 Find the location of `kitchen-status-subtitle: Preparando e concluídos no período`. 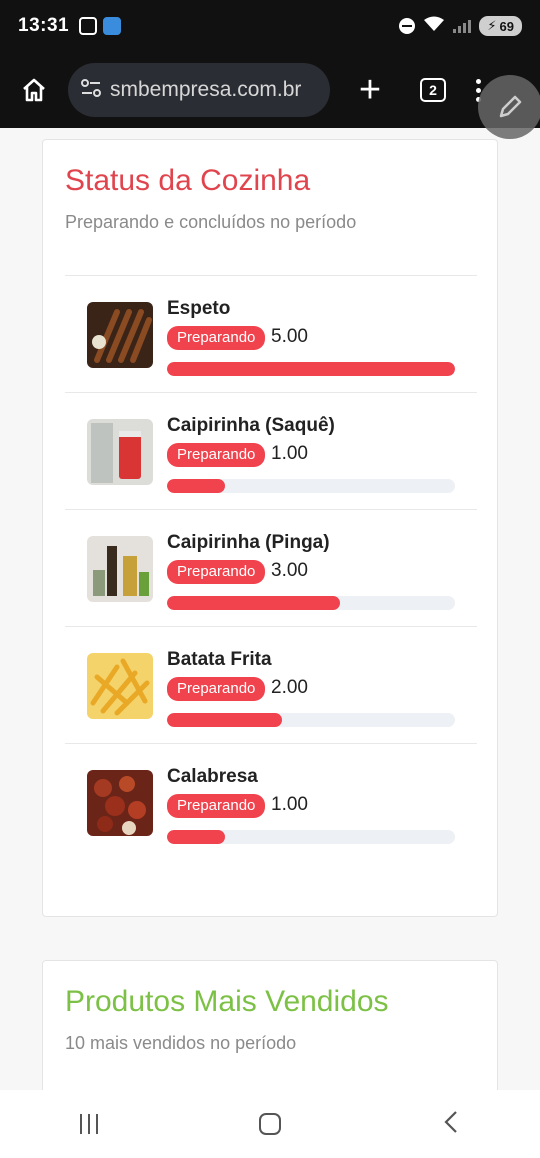

kitchen-status-subtitle: Preparando e concluídos no período is located at coordinates (211, 222).